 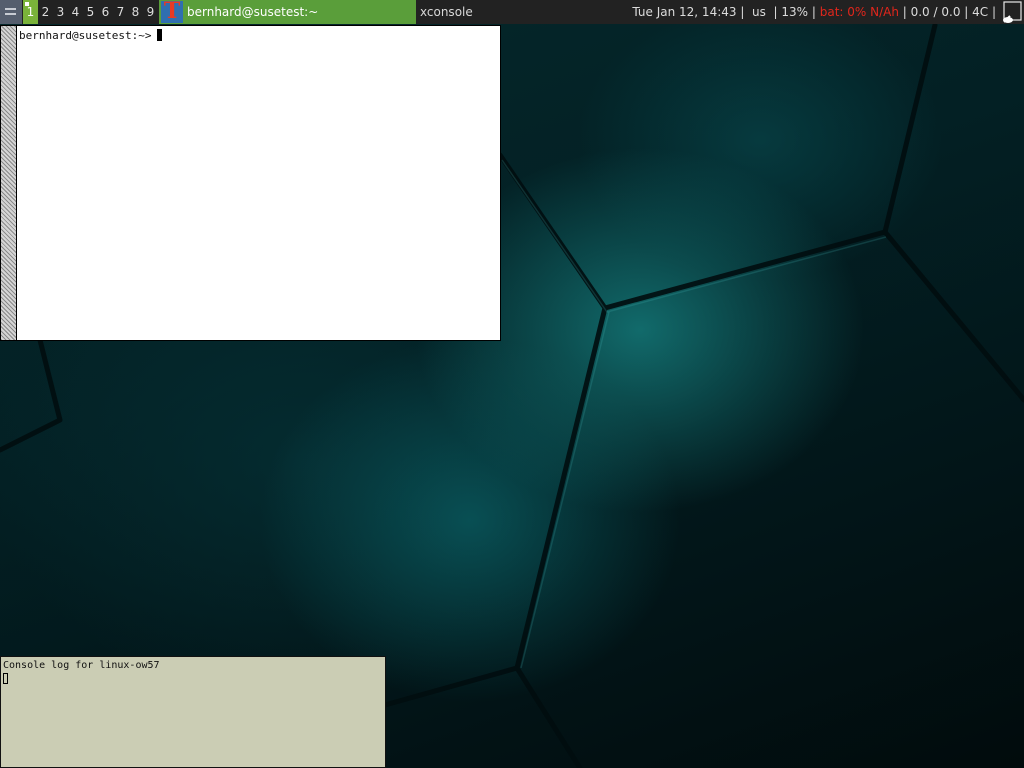 I want to click on terminal-cursor, so click(x=160, y=35).